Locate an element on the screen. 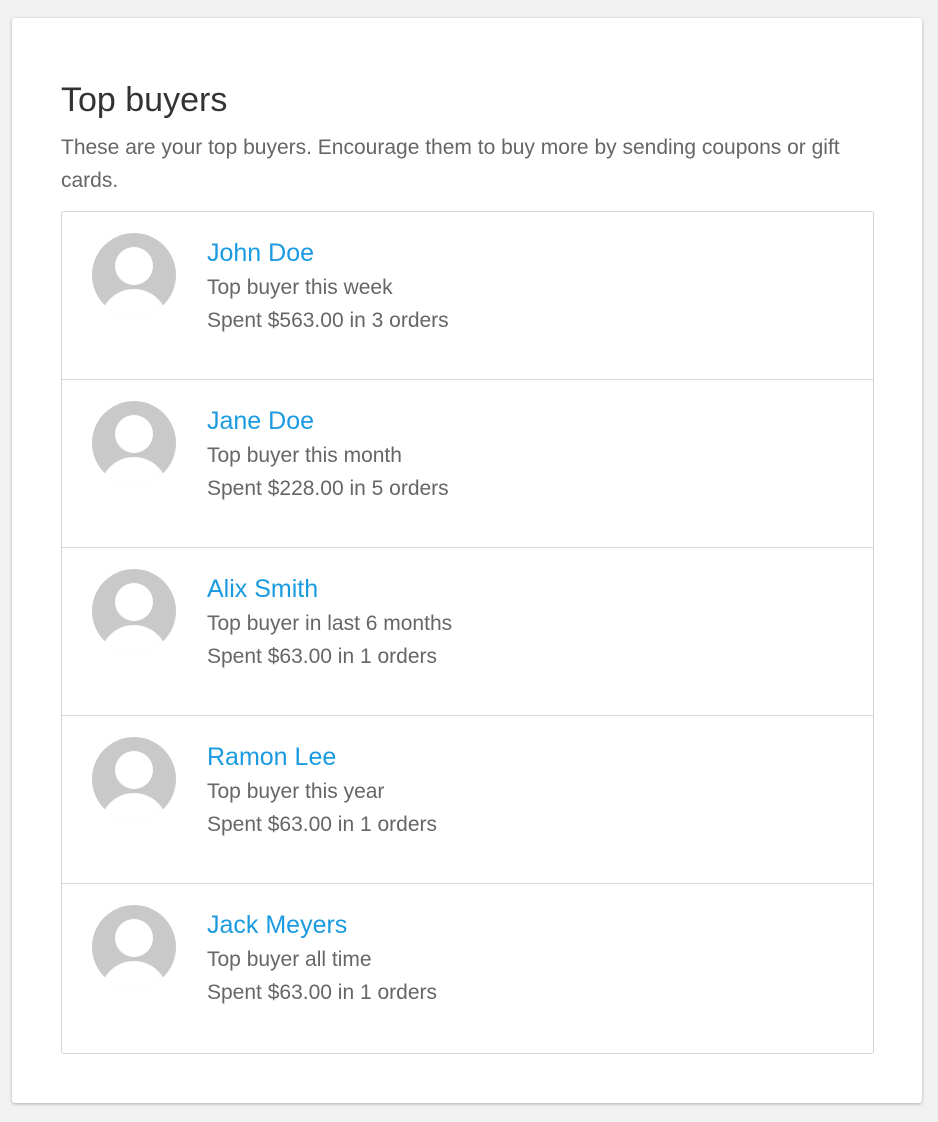  buyer-spent: Spent $228.00 in 5 orders is located at coordinates (328, 488).